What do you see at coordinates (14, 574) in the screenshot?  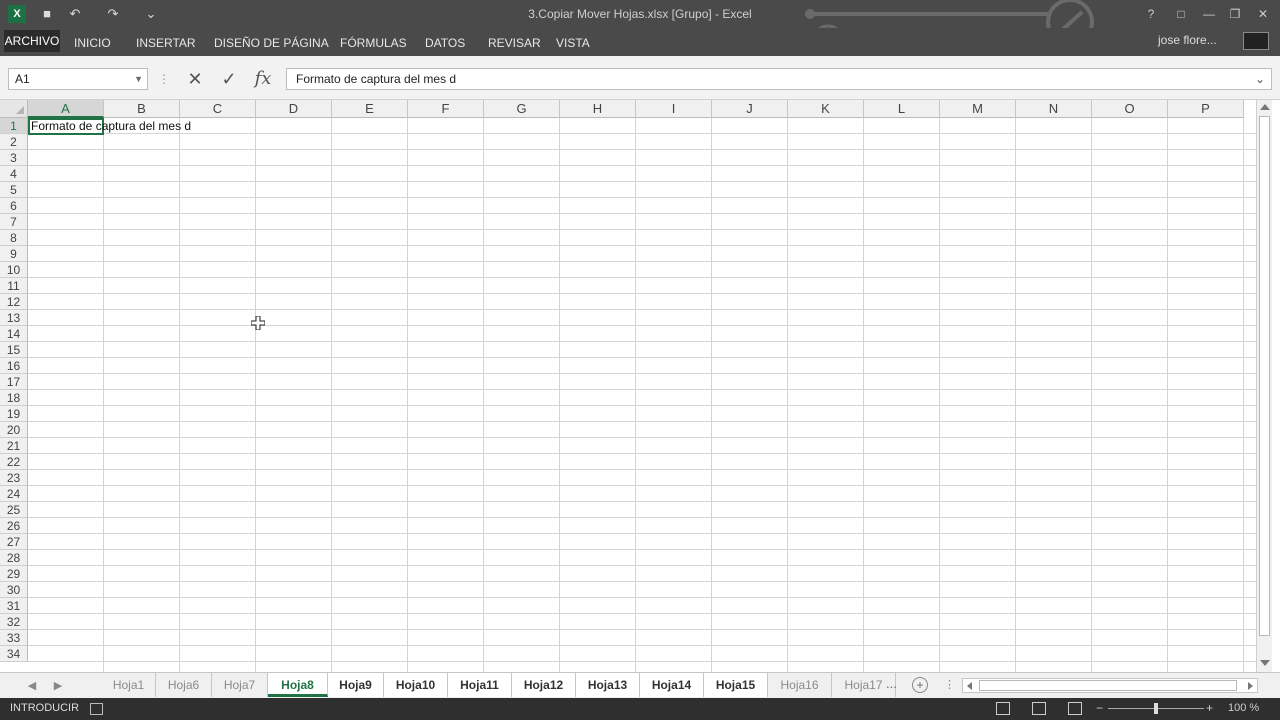 I see `row-header-29: 29` at bounding box center [14, 574].